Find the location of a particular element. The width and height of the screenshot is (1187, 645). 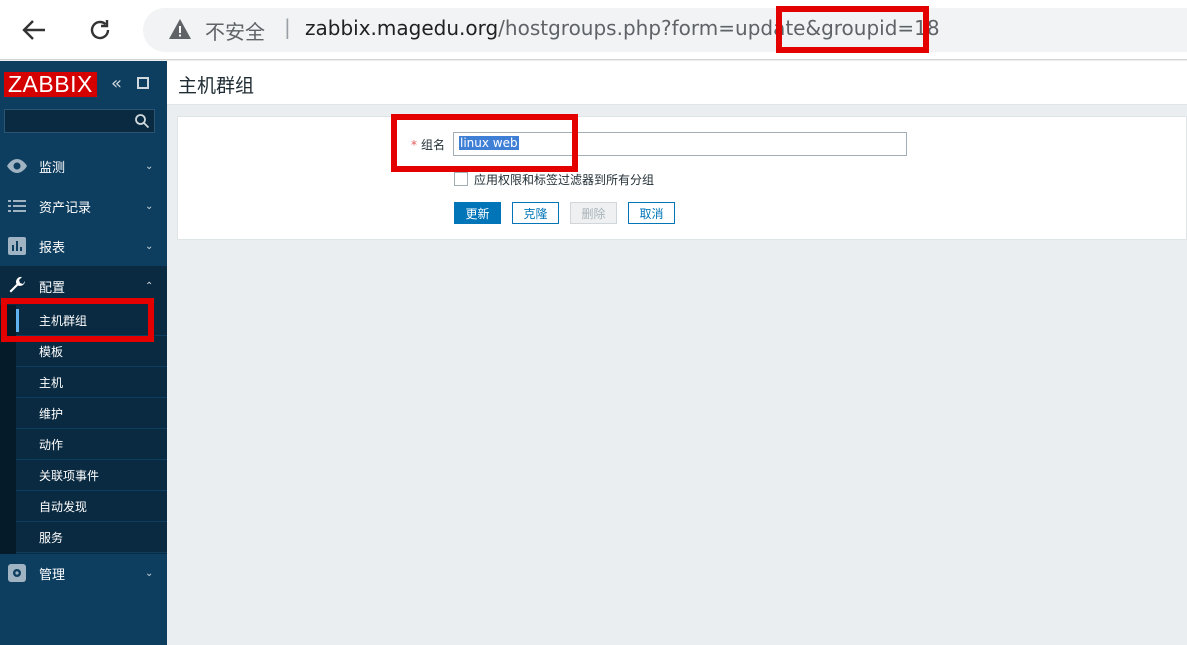

menu-administration: 管理 ⌄ is located at coordinates (83, 573).